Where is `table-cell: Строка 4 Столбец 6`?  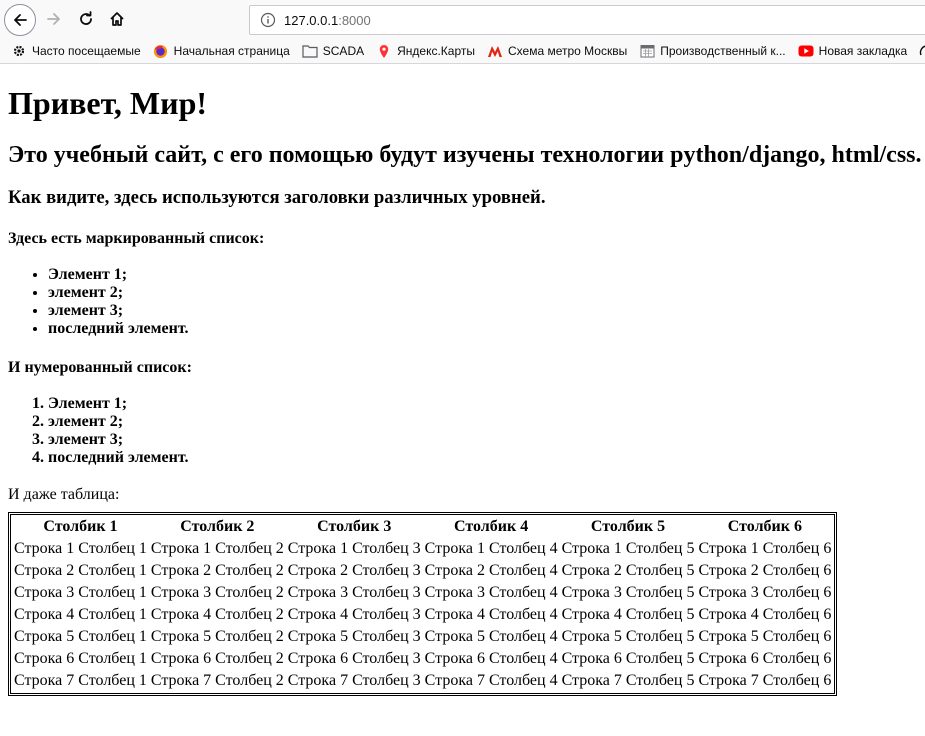 table-cell: Строка 4 Столбец 6 is located at coordinates (765, 614).